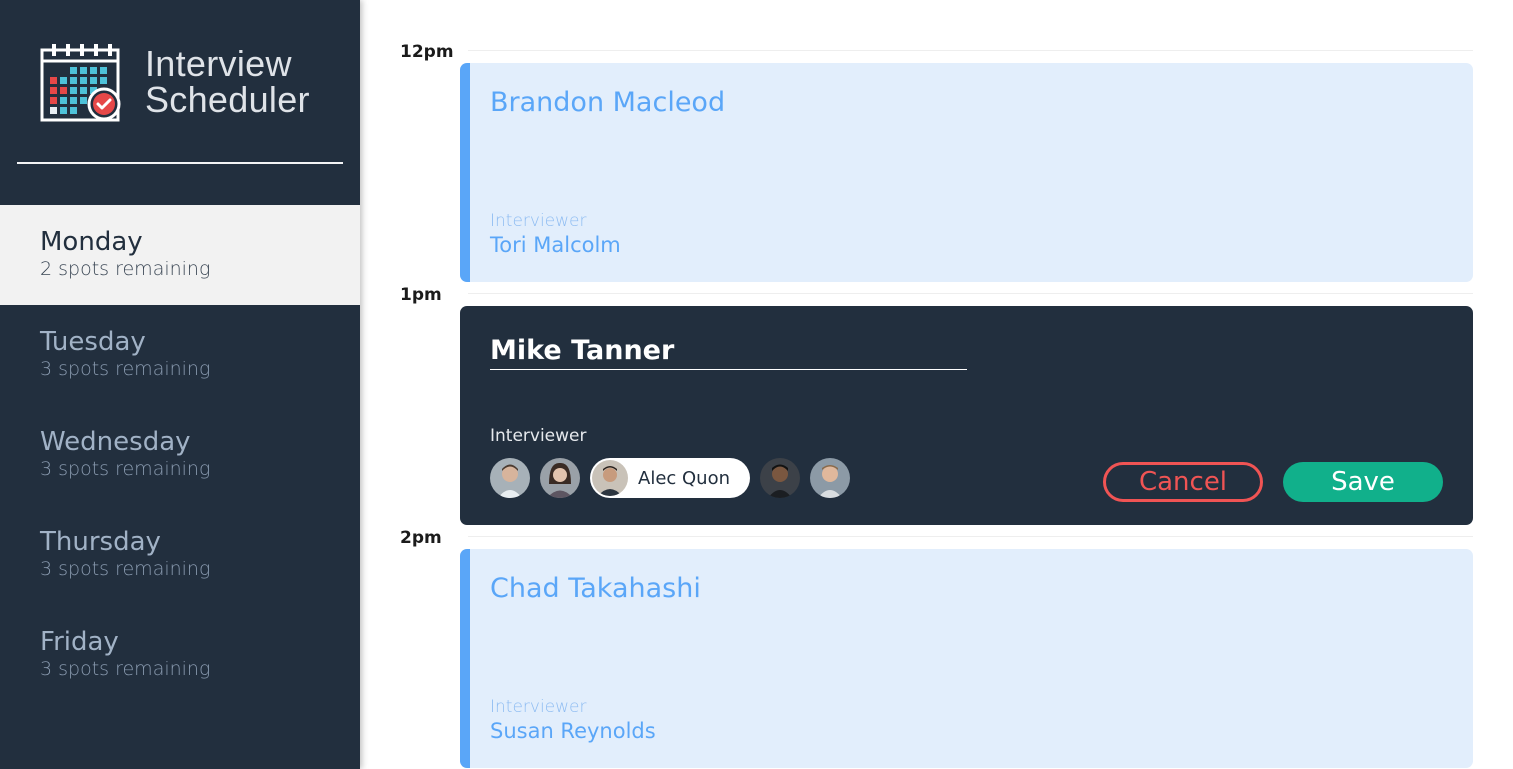  Describe the element at coordinates (93, 342) in the screenshot. I see `day-name: Tuesday` at that location.